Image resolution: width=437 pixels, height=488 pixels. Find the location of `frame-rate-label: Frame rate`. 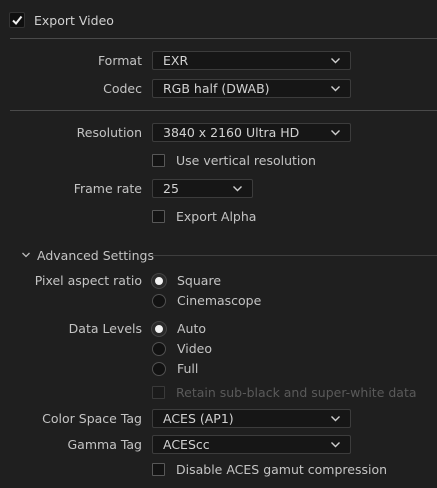

frame-rate-label: Frame rate is located at coordinates (107, 188).